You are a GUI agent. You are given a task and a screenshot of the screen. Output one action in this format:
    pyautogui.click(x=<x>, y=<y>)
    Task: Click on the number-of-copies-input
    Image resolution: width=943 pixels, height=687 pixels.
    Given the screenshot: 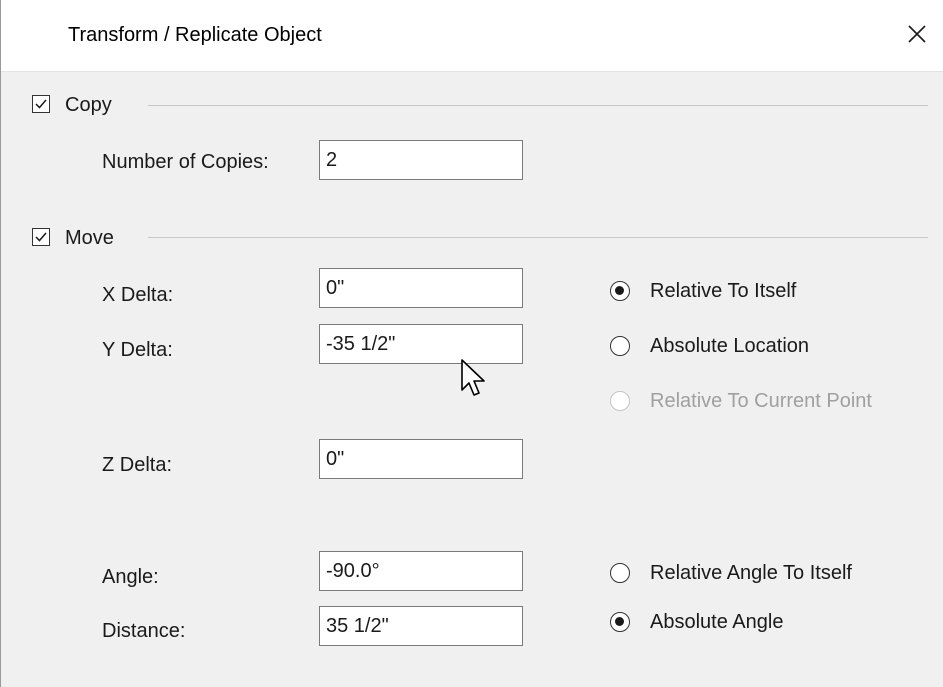 What is the action you would take?
    pyautogui.click(x=421, y=160)
    